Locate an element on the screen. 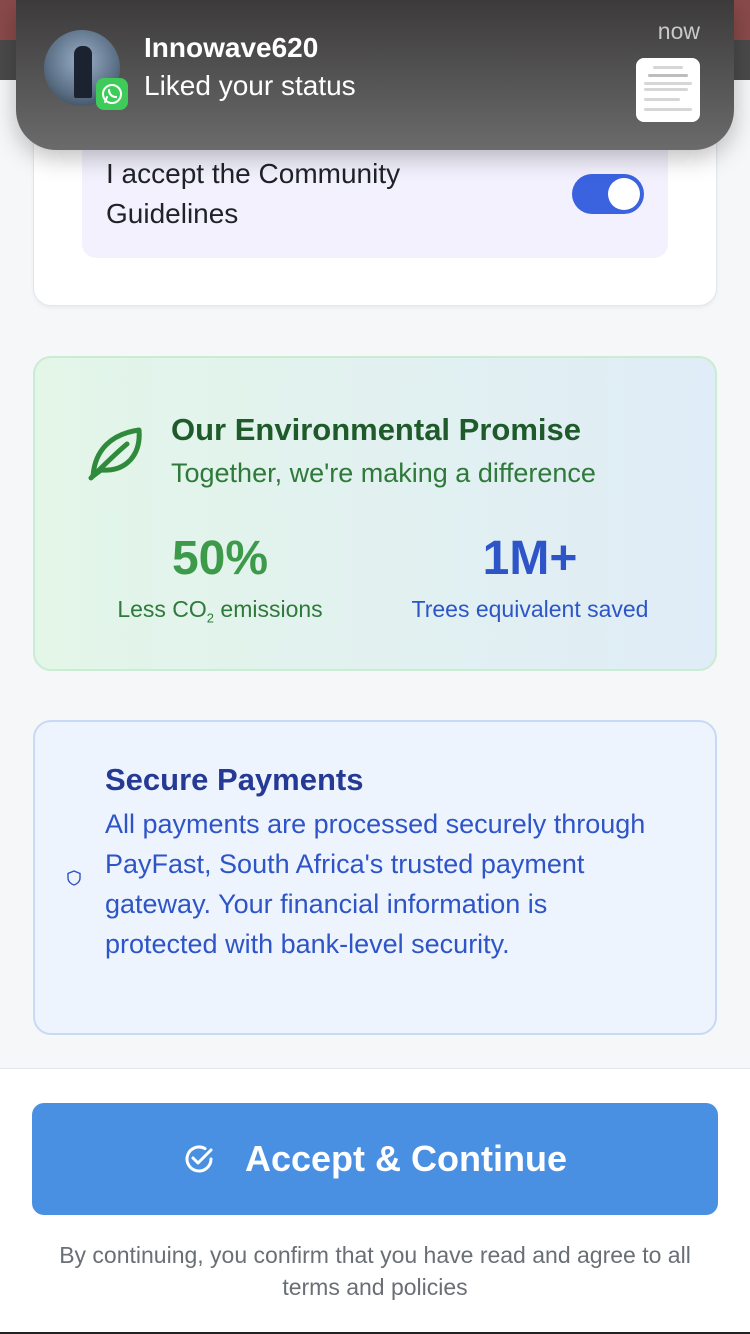  environmental-title: Our Environmental Promise is located at coordinates (376, 429).